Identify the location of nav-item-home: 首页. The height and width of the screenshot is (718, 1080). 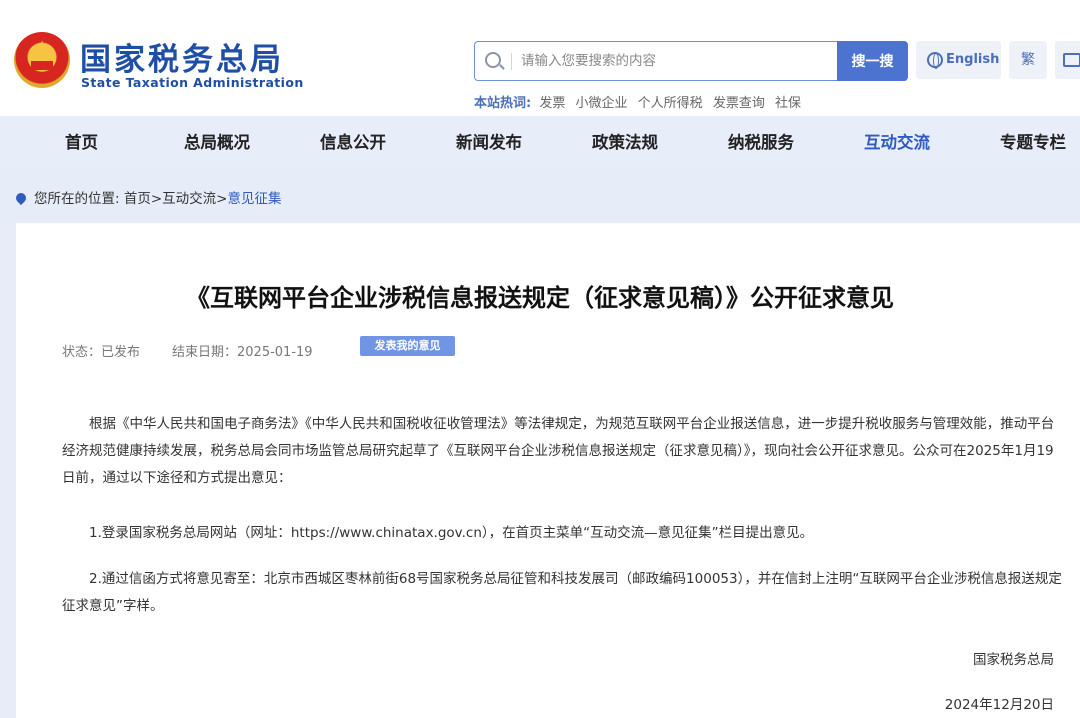
(81, 142).